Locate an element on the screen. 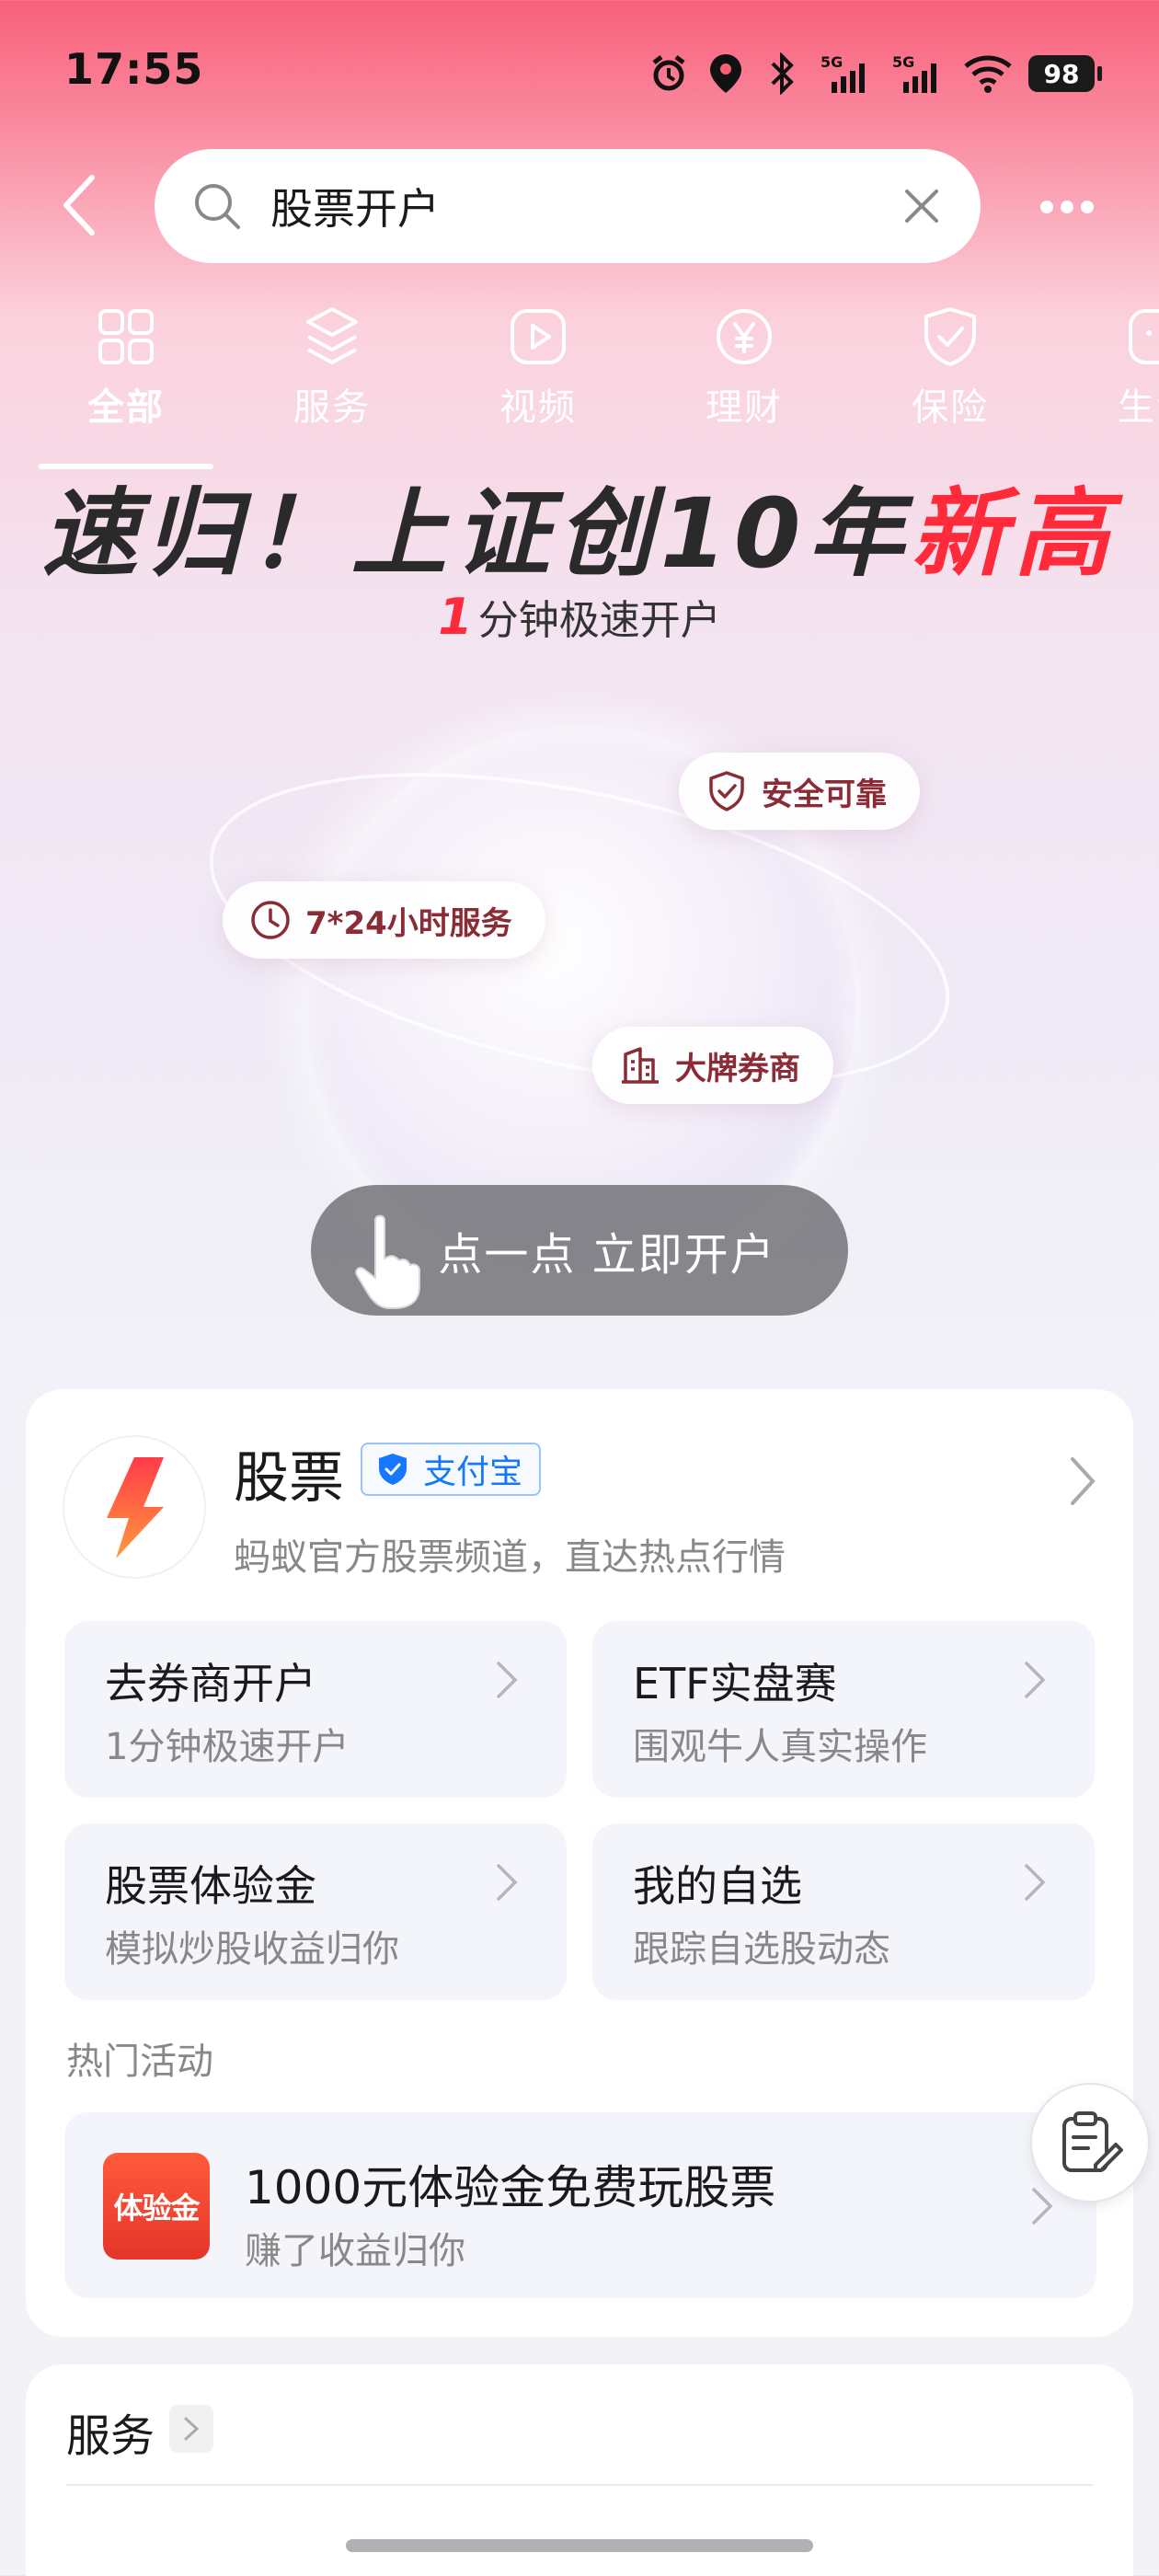 The height and width of the screenshot is (2576, 1159). search-icon is located at coordinates (217, 206).